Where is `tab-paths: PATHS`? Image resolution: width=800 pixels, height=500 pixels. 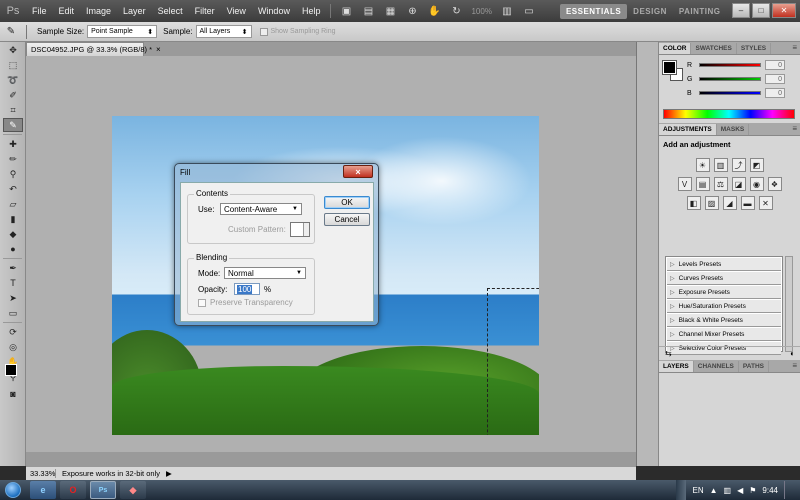 tab-paths: PATHS is located at coordinates (754, 366).